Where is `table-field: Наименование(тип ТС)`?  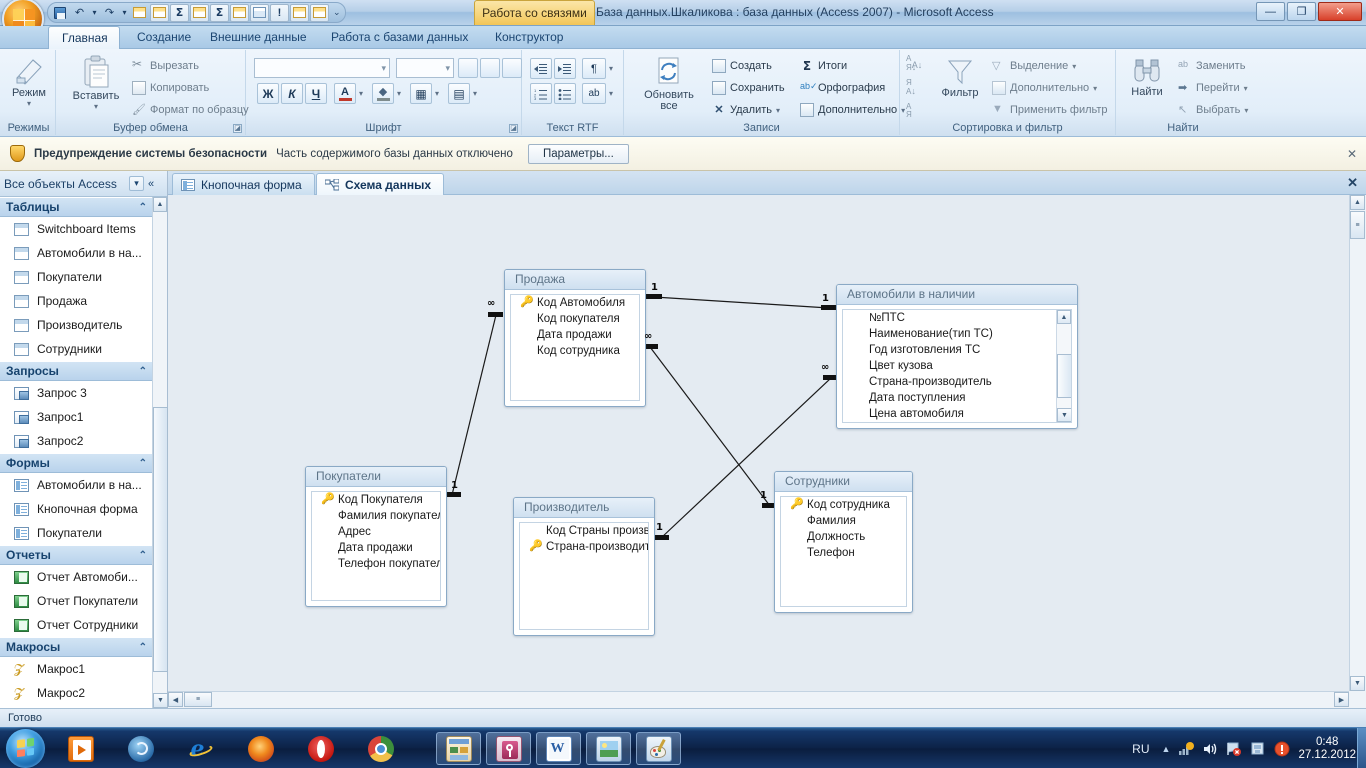
table-field: Наименование(тип ТС) is located at coordinates (957, 334).